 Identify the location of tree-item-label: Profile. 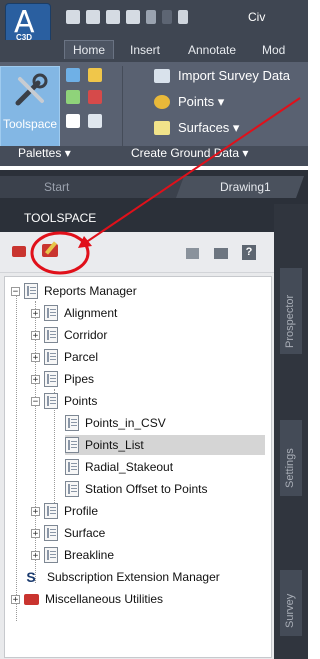
(81, 511).